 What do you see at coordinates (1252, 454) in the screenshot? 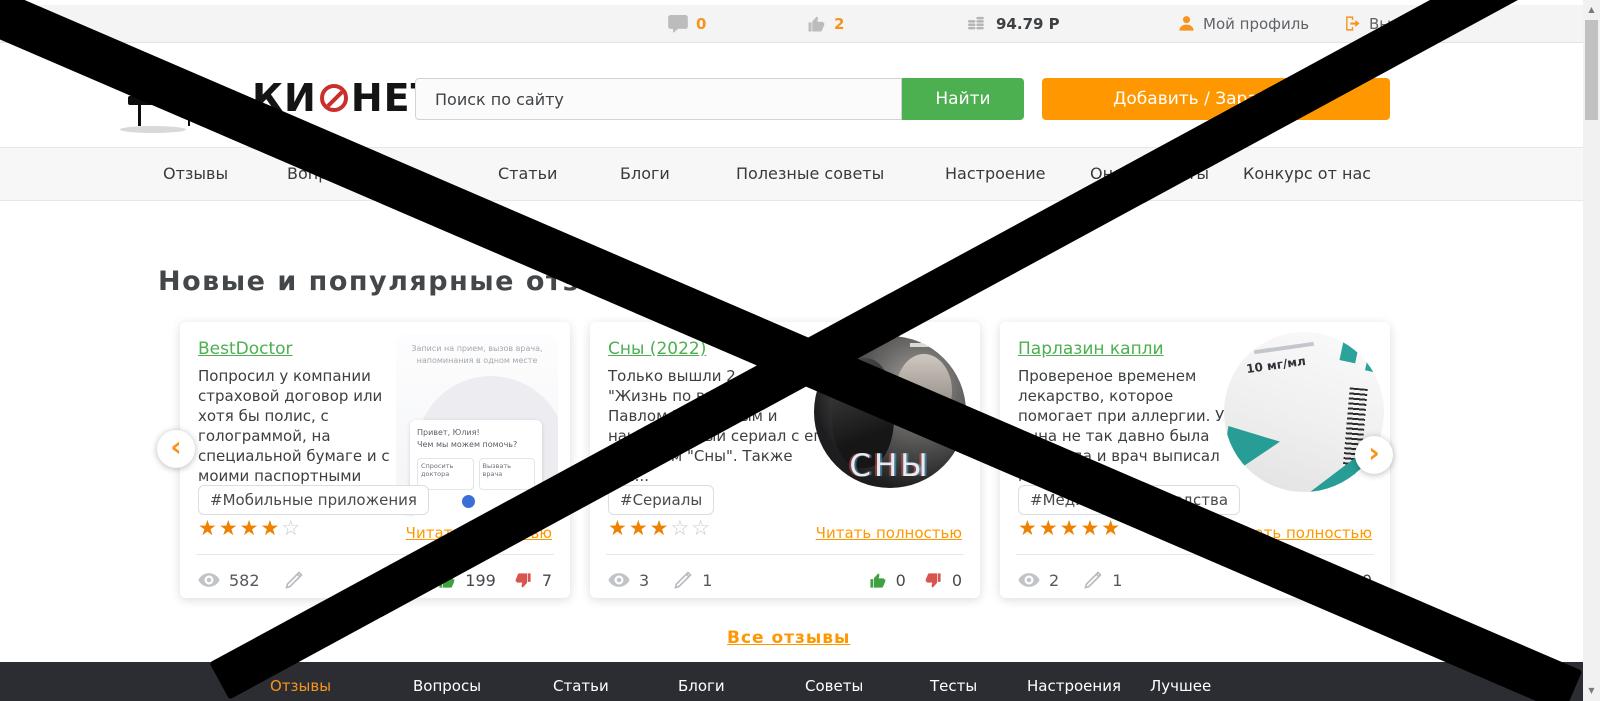
I see `medicine-accent` at bounding box center [1252, 454].